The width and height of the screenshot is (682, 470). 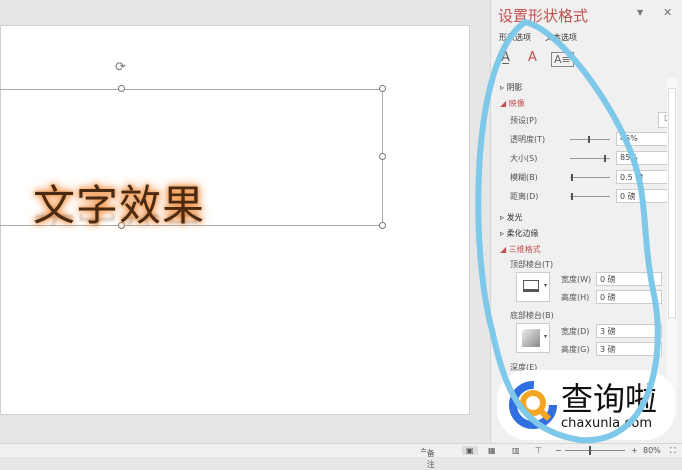 What do you see at coordinates (524, 158) in the screenshot?
I see `size-label: 大小(S)` at bounding box center [524, 158].